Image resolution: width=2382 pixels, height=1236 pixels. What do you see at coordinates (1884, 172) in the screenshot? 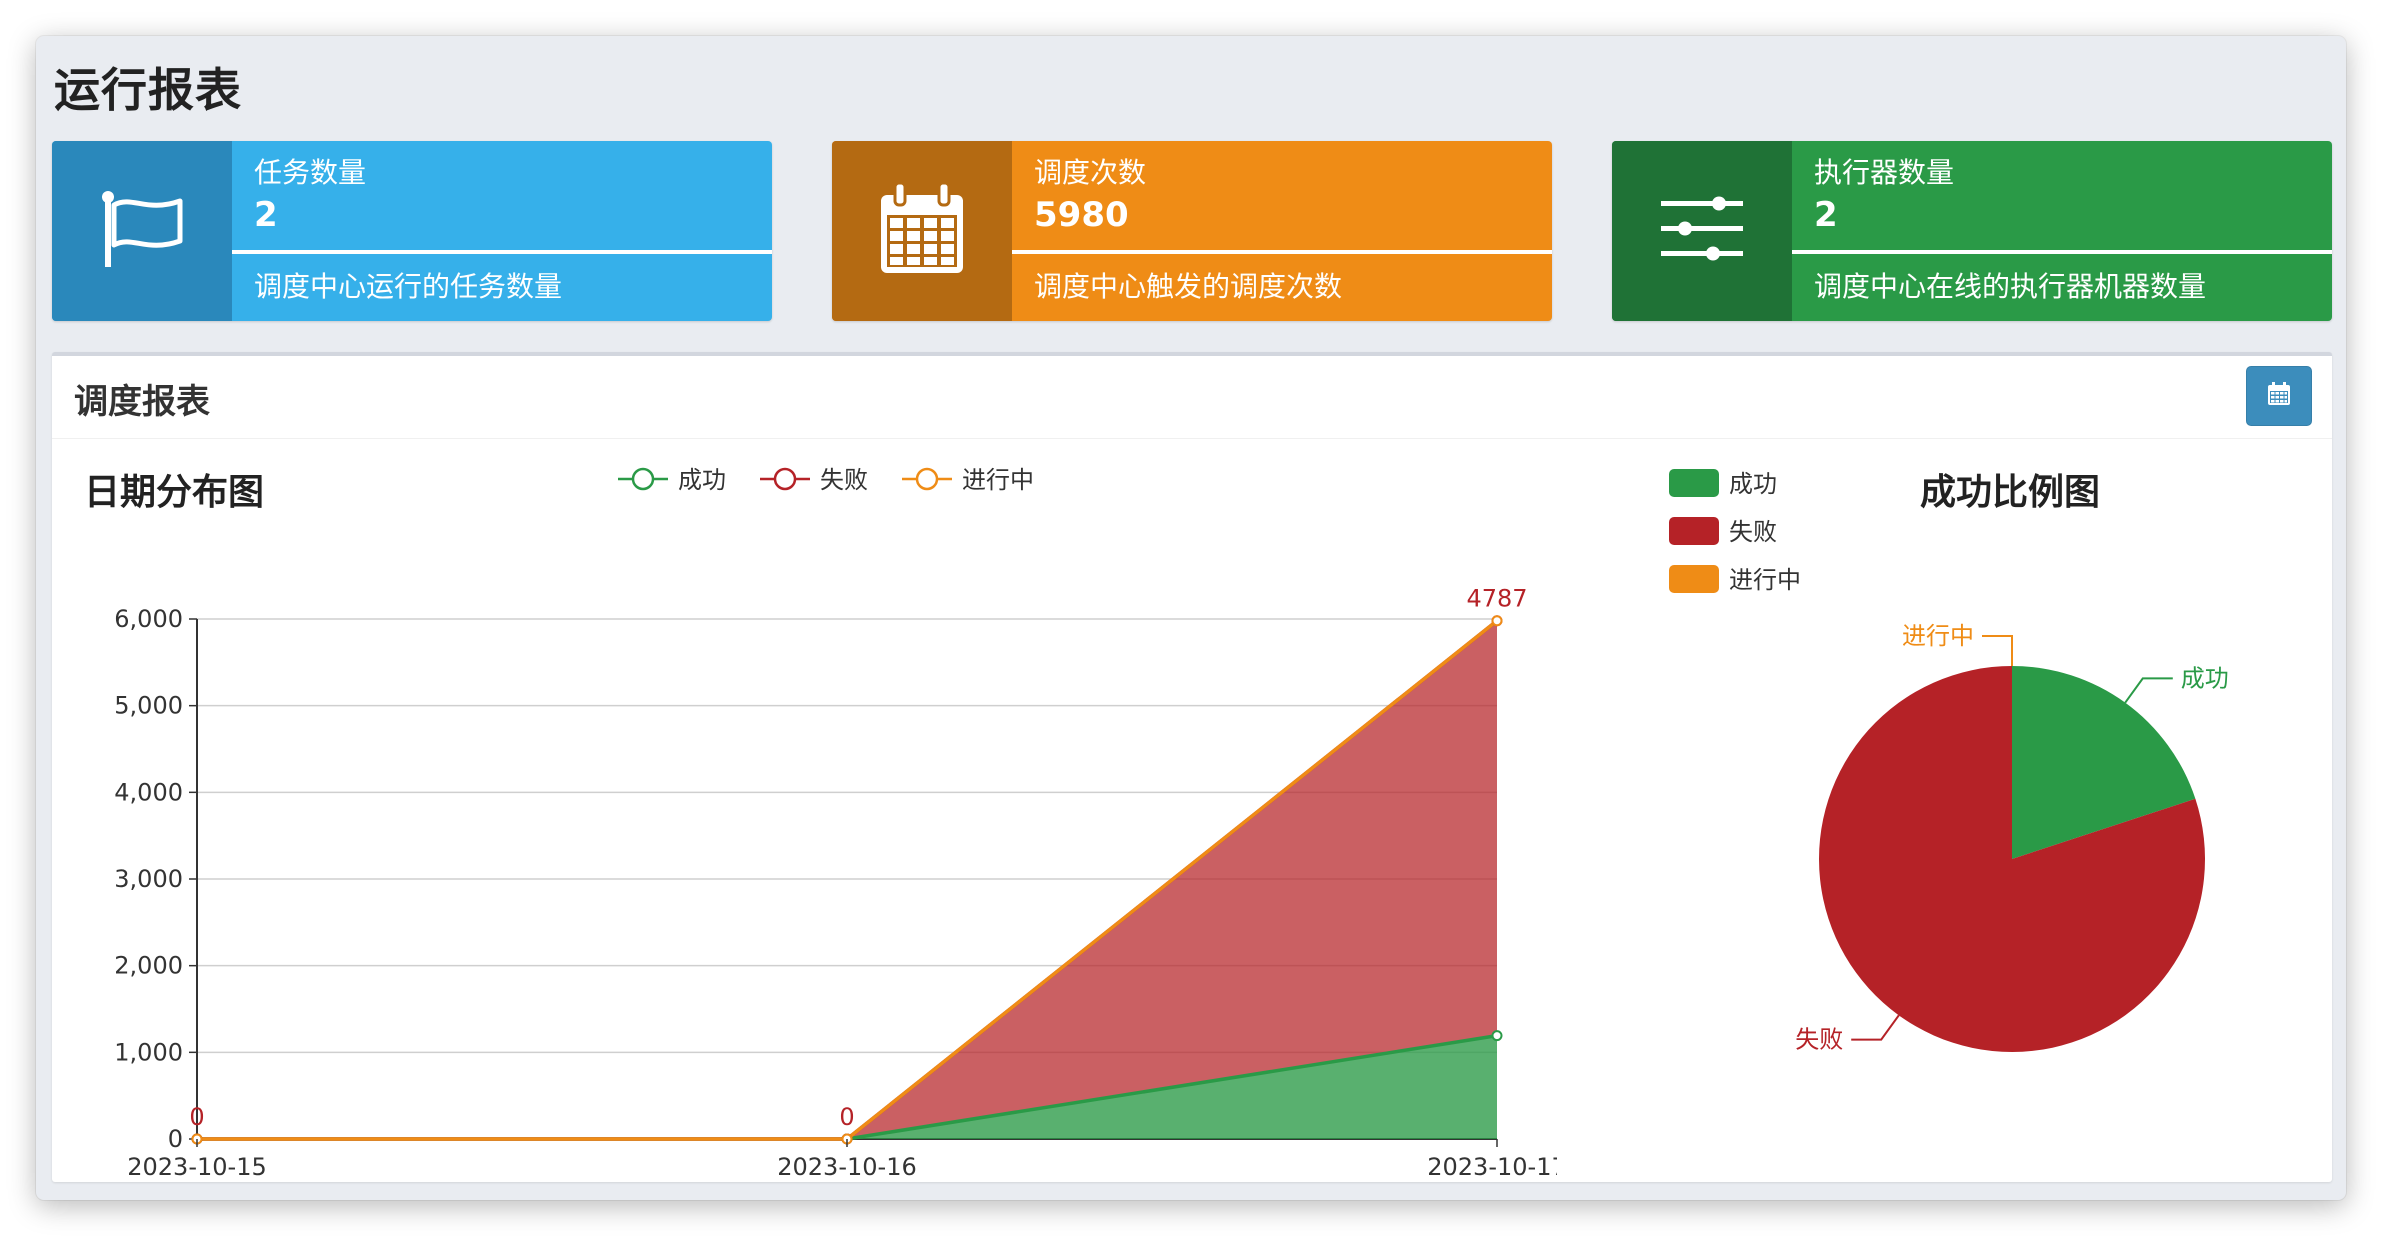
I see `info-box-label: 执行器数量` at bounding box center [1884, 172].